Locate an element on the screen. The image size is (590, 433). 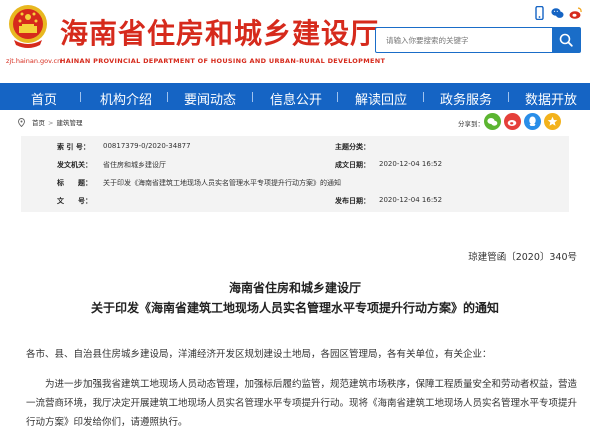
top-icon-group is located at coordinates (557, 13).